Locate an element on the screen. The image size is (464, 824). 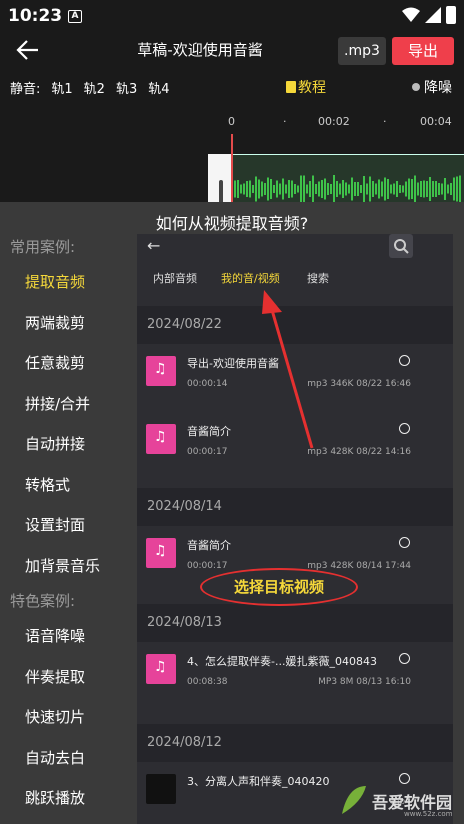
callout-text: 选择目标视频 is located at coordinates (278, 587).